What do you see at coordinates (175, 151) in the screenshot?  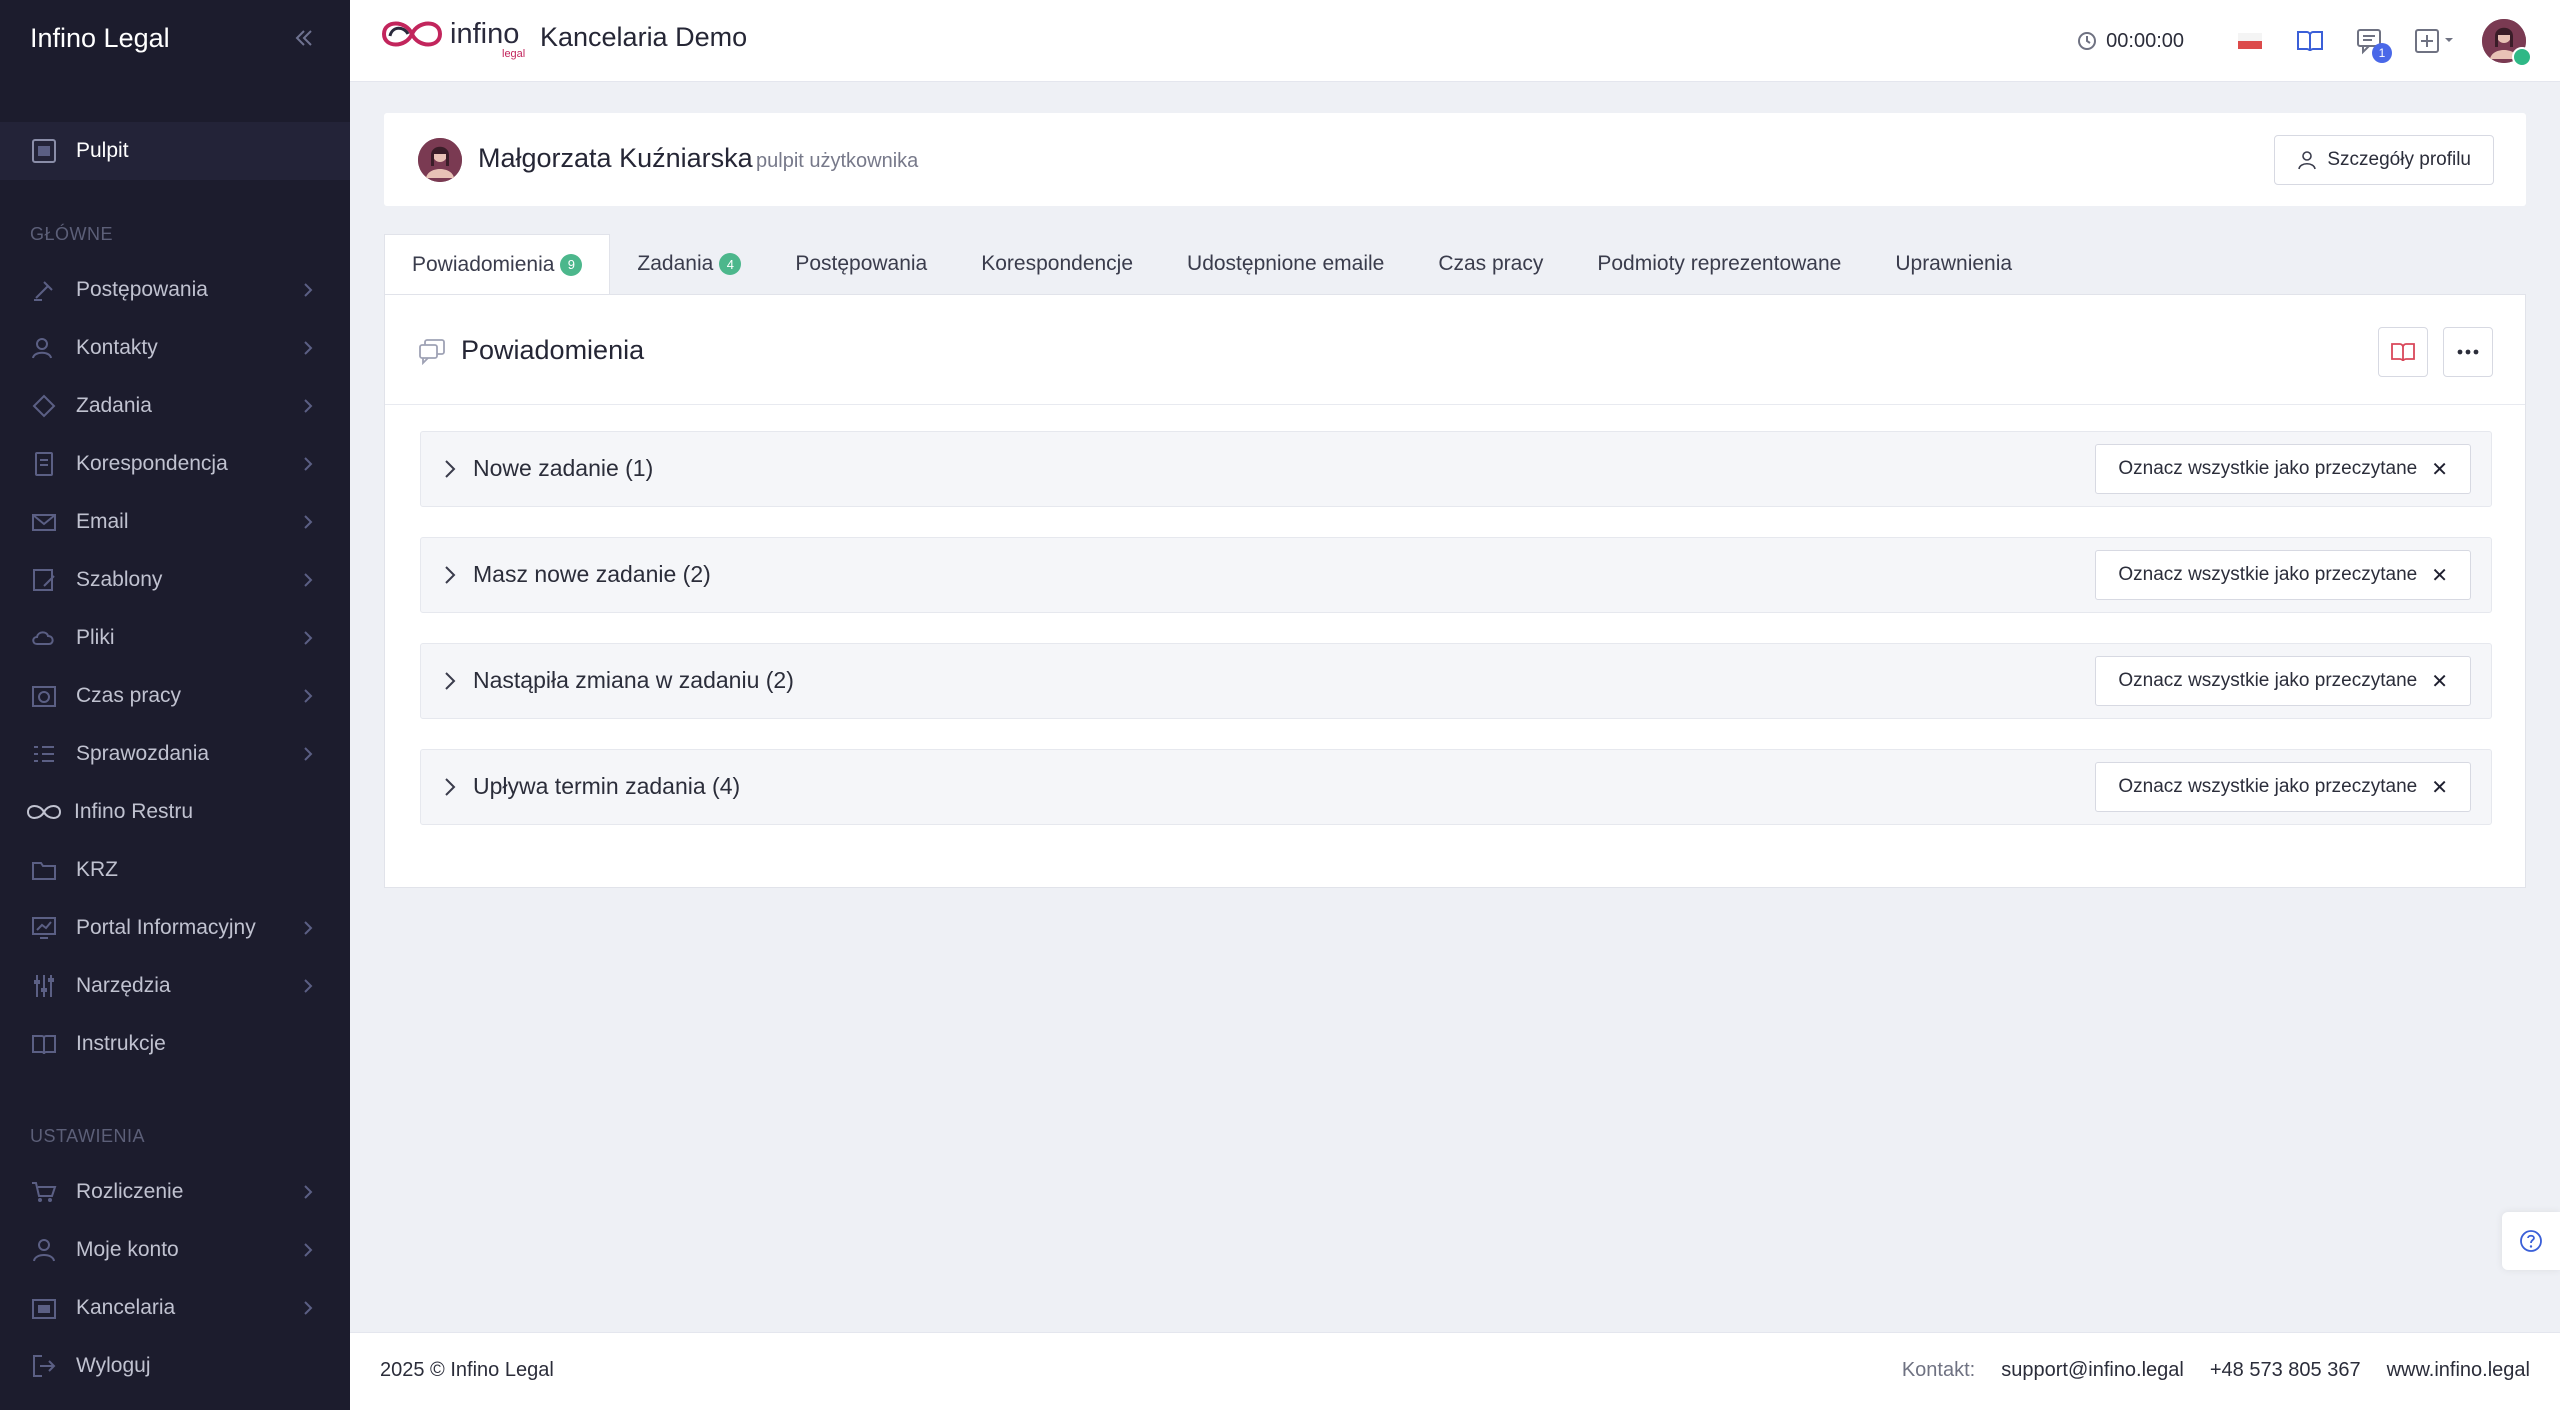 I see `sidebar-item-pulpit: Pulpit` at bounding box center [175, 151].